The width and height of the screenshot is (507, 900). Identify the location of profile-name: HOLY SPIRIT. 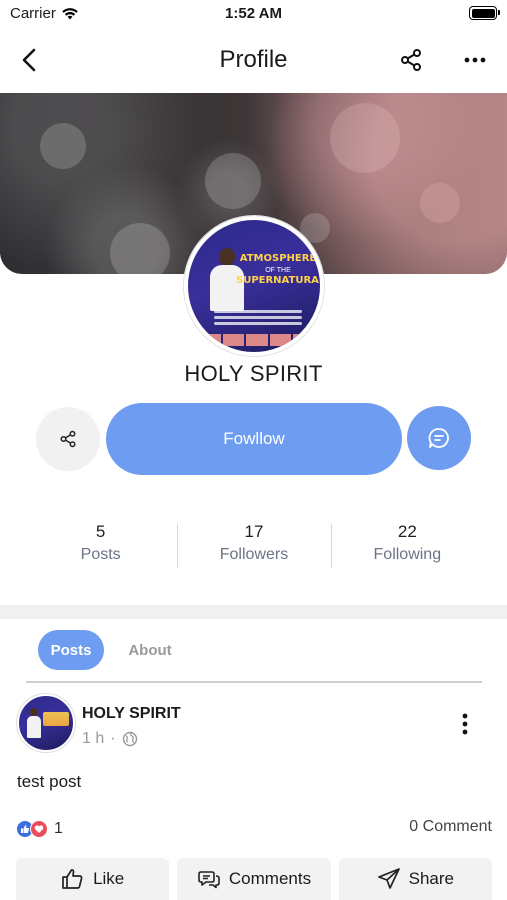
(253, 373).